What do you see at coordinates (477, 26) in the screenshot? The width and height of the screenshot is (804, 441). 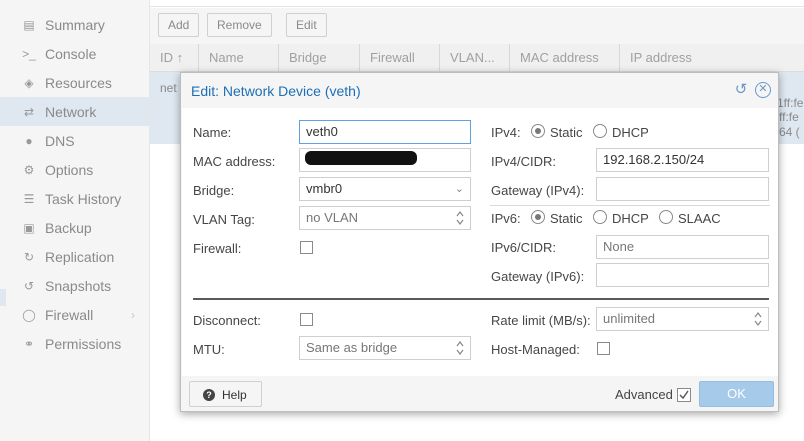 I see `toolbar: Add Remove Edit` at bounding box center [477, 26].